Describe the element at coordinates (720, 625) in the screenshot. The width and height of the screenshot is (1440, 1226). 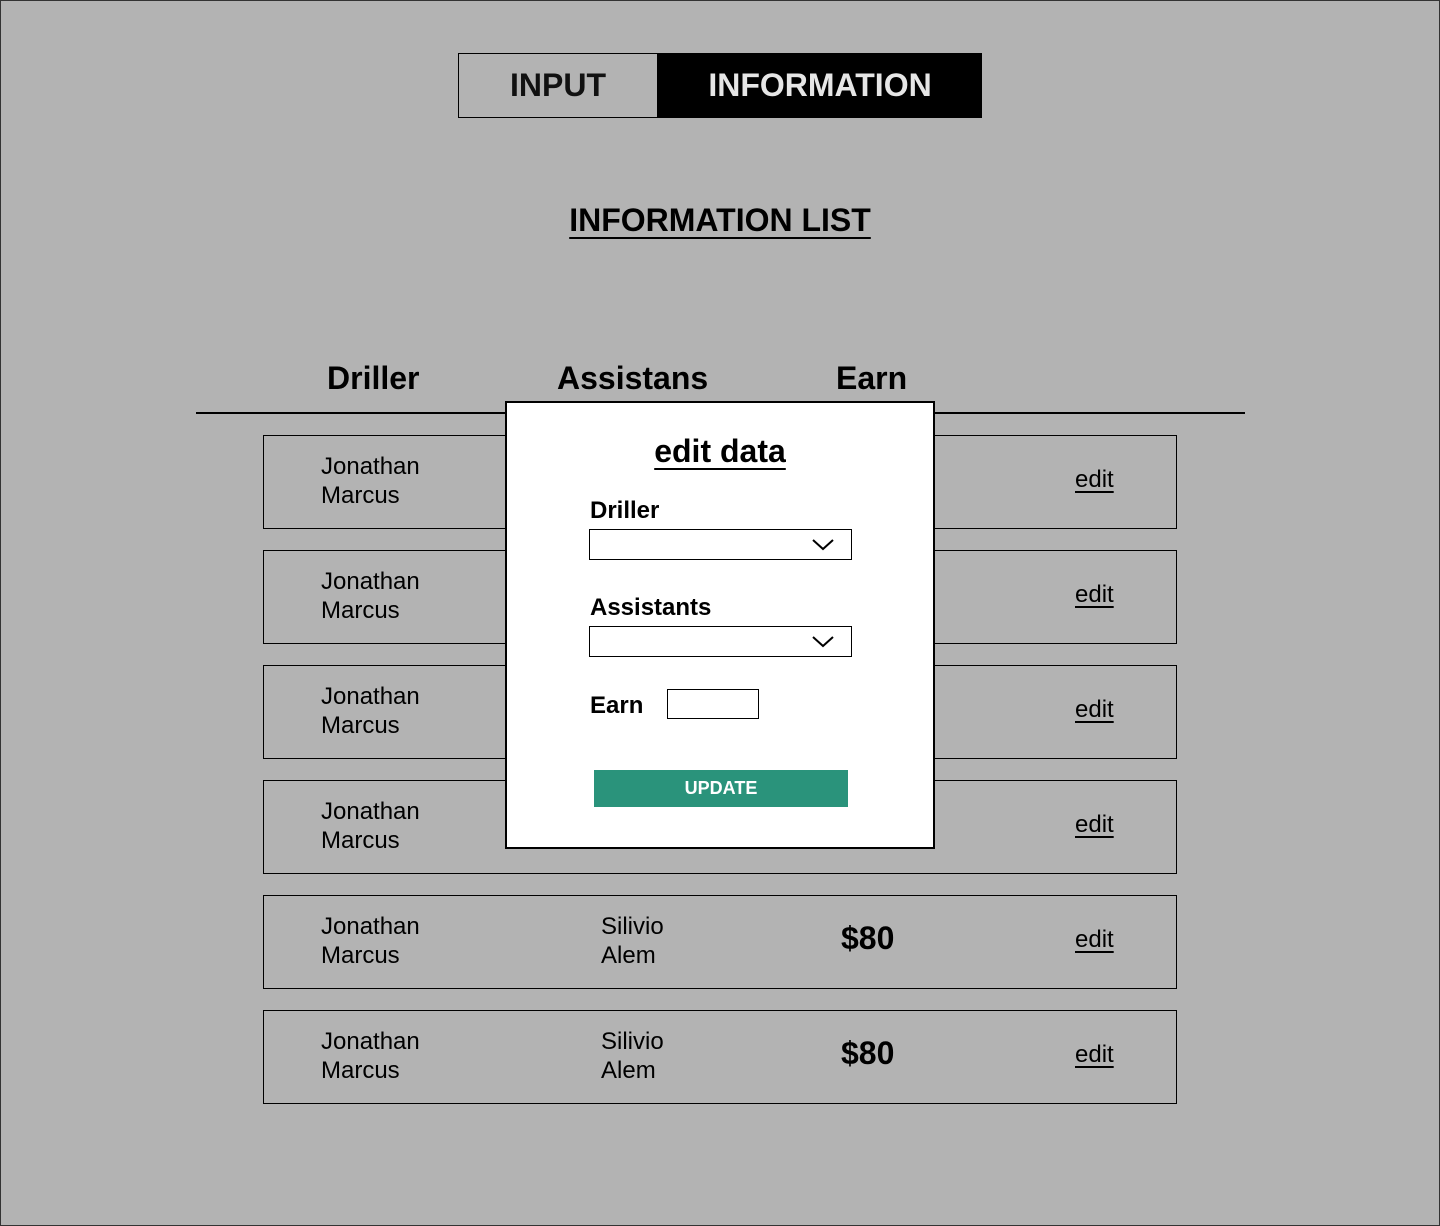
I see `edit-data-modal: edit data Driller Assistants Earn UPDATE` at that location.